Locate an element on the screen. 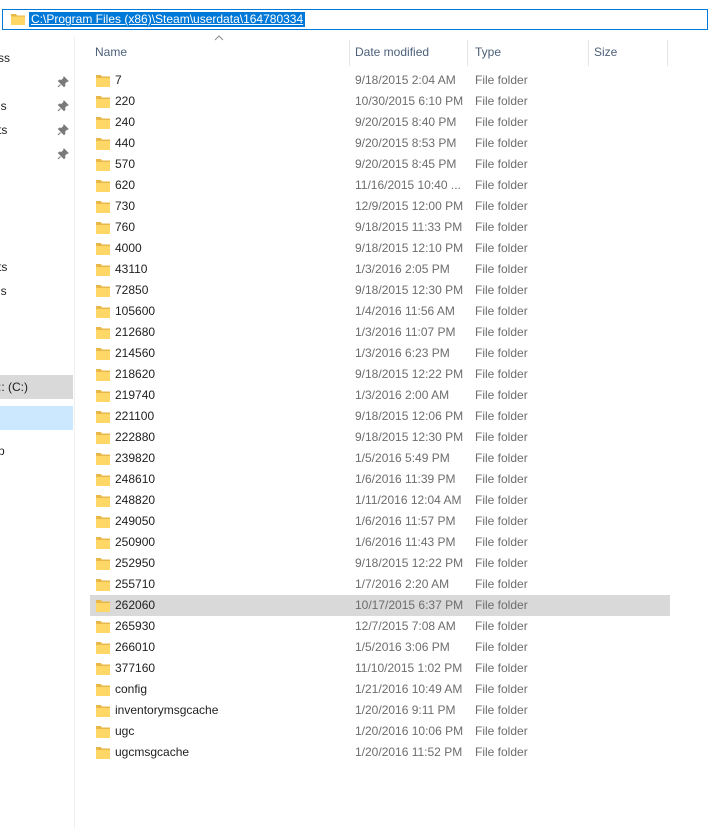  nav-item-label: ts is located at coordinates (4, 267).